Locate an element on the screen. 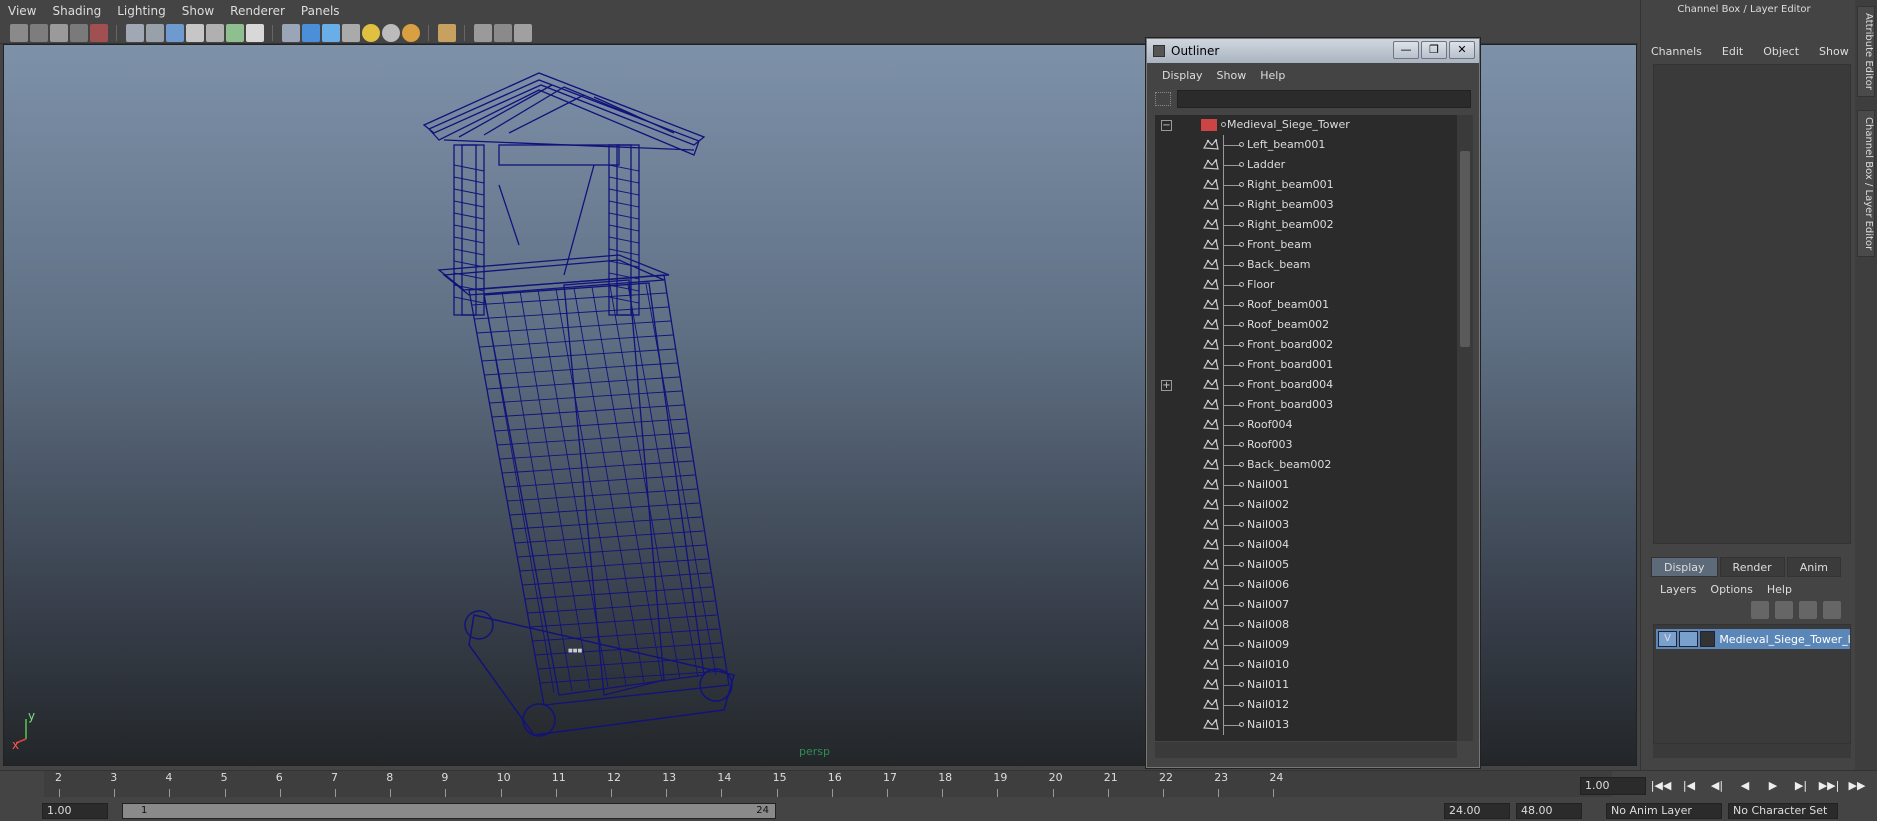 The width and height of the screenshot is (1877, 821). wireframe-icon is located at coordinates (291, 32).